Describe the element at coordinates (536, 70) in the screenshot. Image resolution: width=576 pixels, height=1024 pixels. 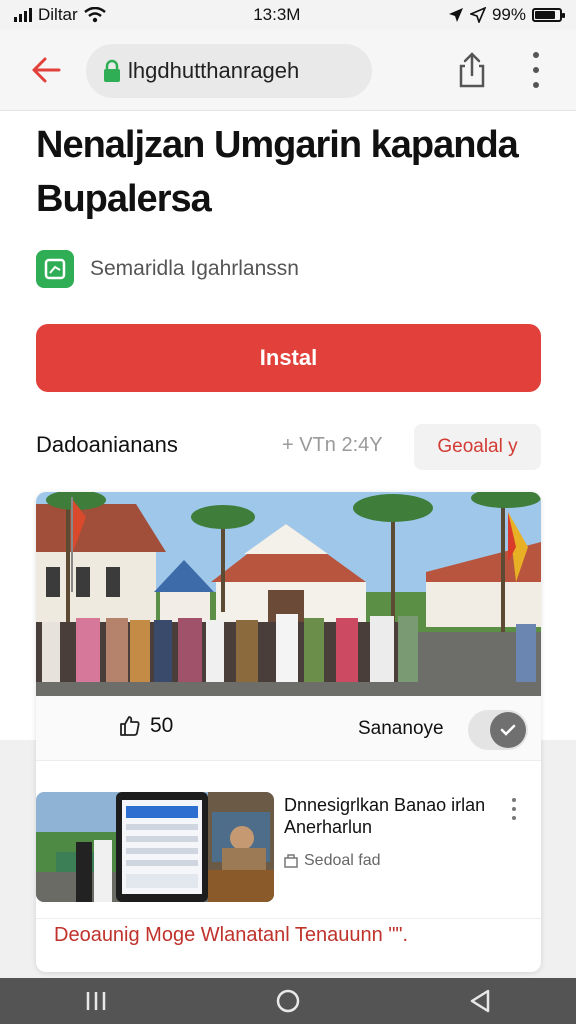
I see `more-menu-button` at that location.